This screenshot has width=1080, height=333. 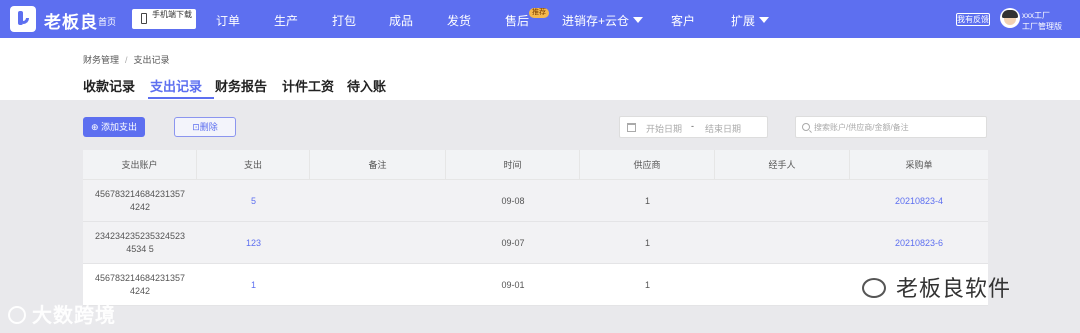 What do you see at coordinates (241, 85) in the screenshot?
I see `tab-financial-report: 财务报告` at bounding box center [241, 85].